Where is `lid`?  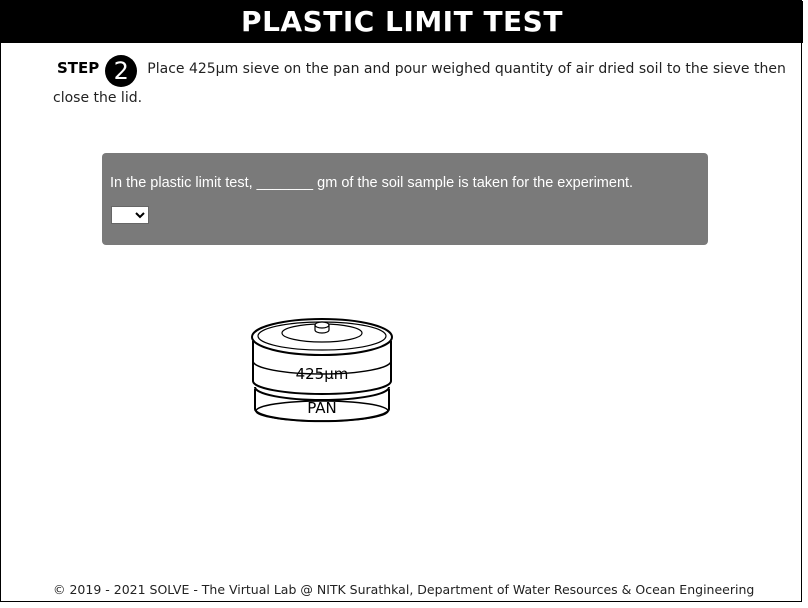 lid is located at coordinates (322, 337).